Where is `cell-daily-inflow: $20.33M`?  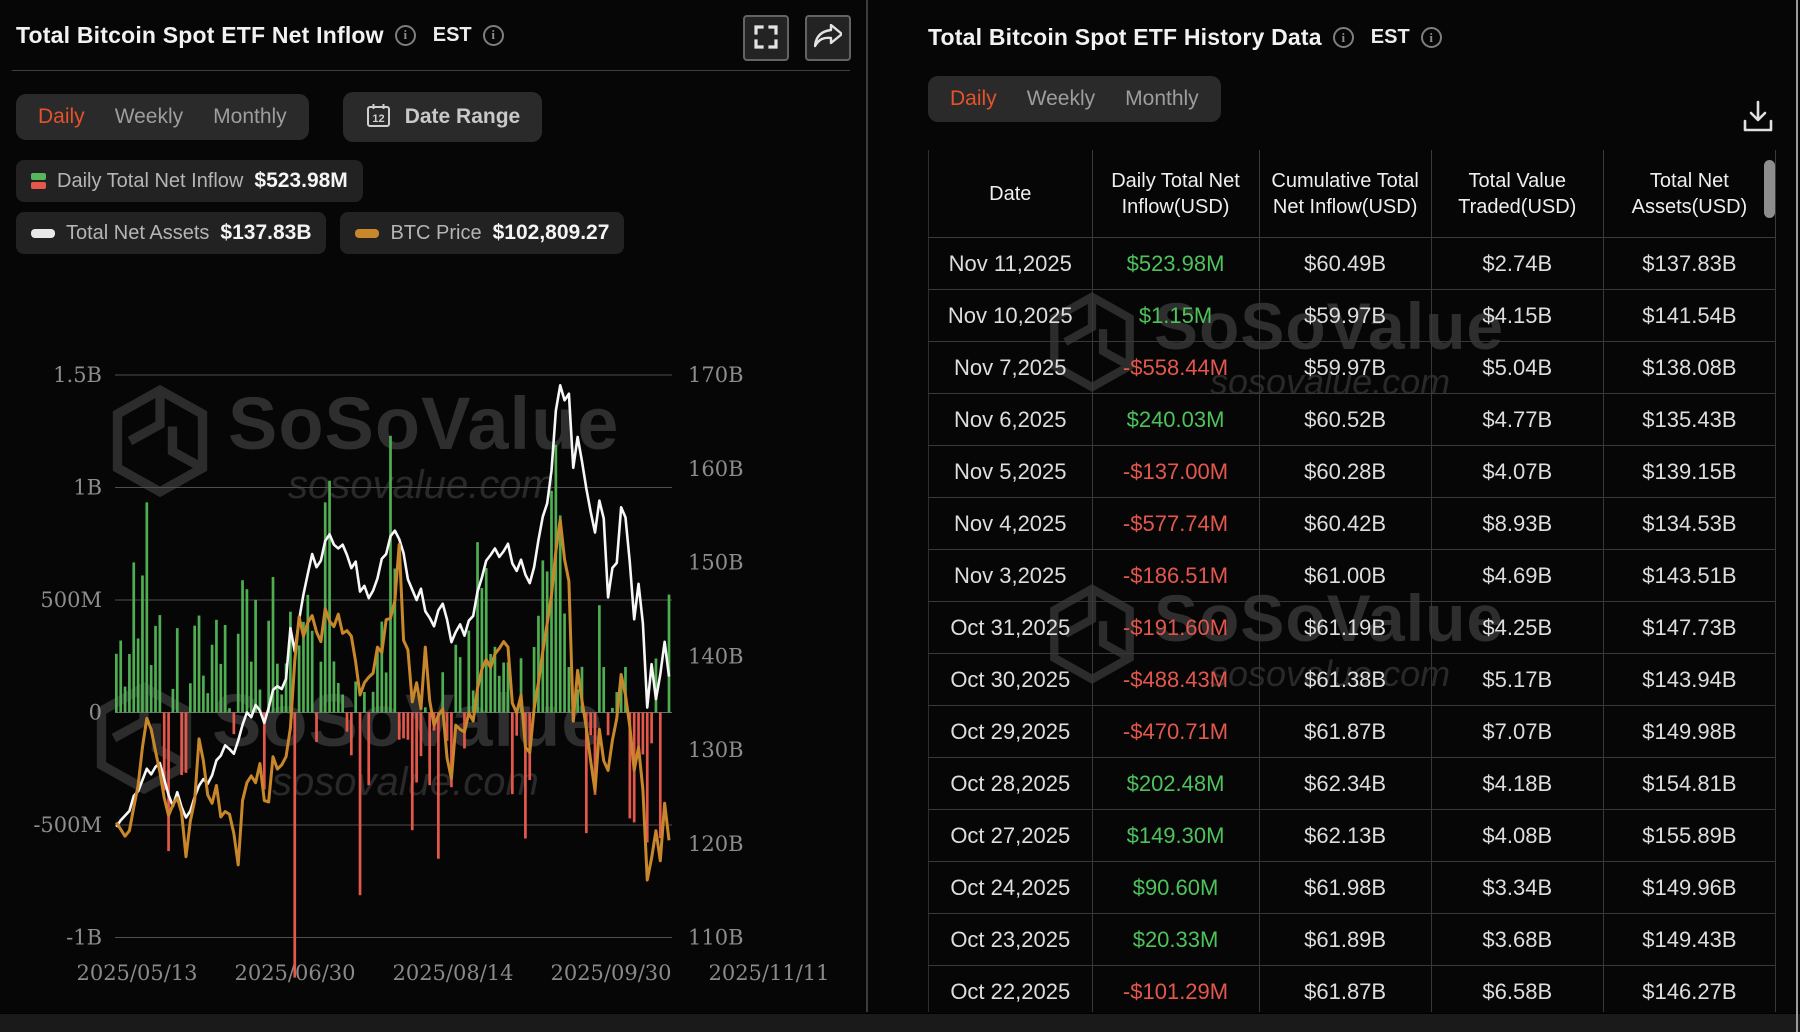
cell-daily-inflow: $20.33M is located at coordinates (1176, 939).